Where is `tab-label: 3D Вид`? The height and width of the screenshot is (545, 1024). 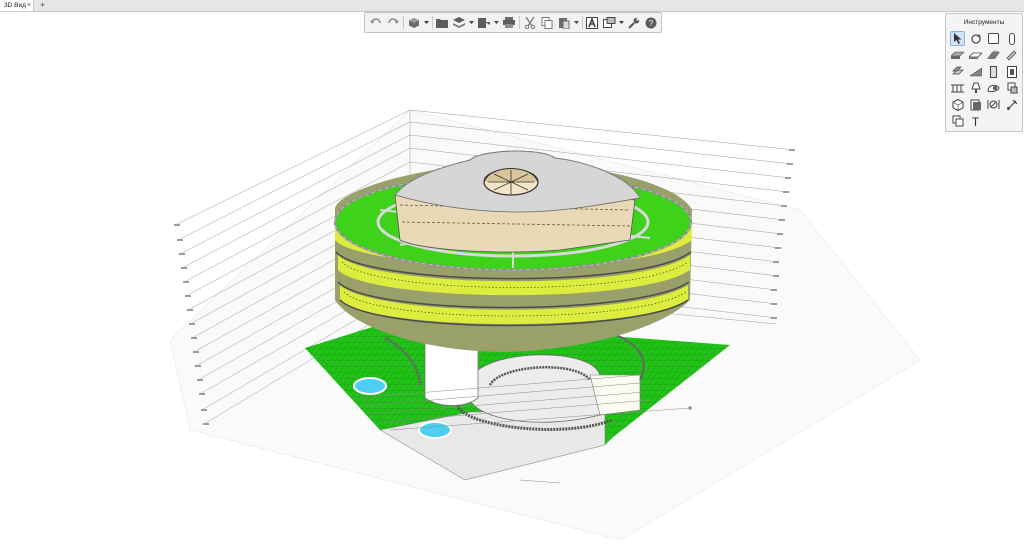 tab-label: 3D Вид is located at coordinates (15, 5).